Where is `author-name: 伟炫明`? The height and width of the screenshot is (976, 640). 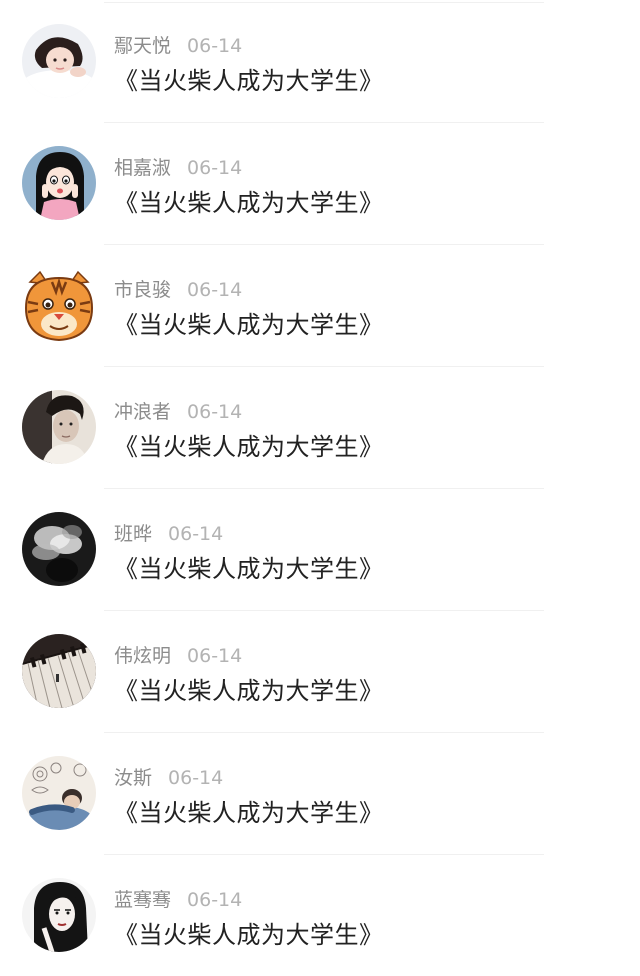 author-name: 伟炫明 is located at coordinates (142, 656).